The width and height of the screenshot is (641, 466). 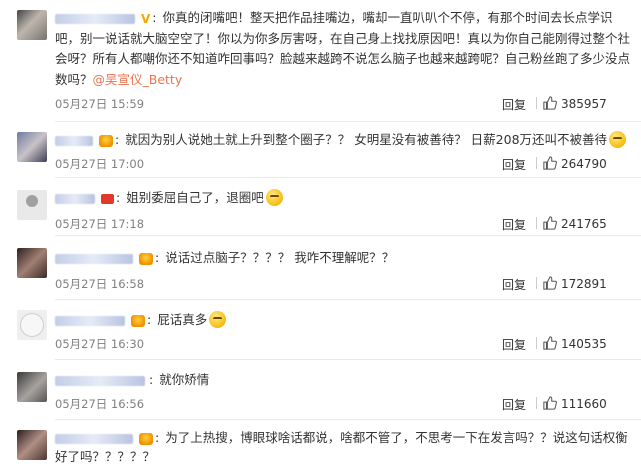 I want to click on comment-text: 说话过点脑子？？？？ 我咋不理解呢？？, so click(x=280, y=257).